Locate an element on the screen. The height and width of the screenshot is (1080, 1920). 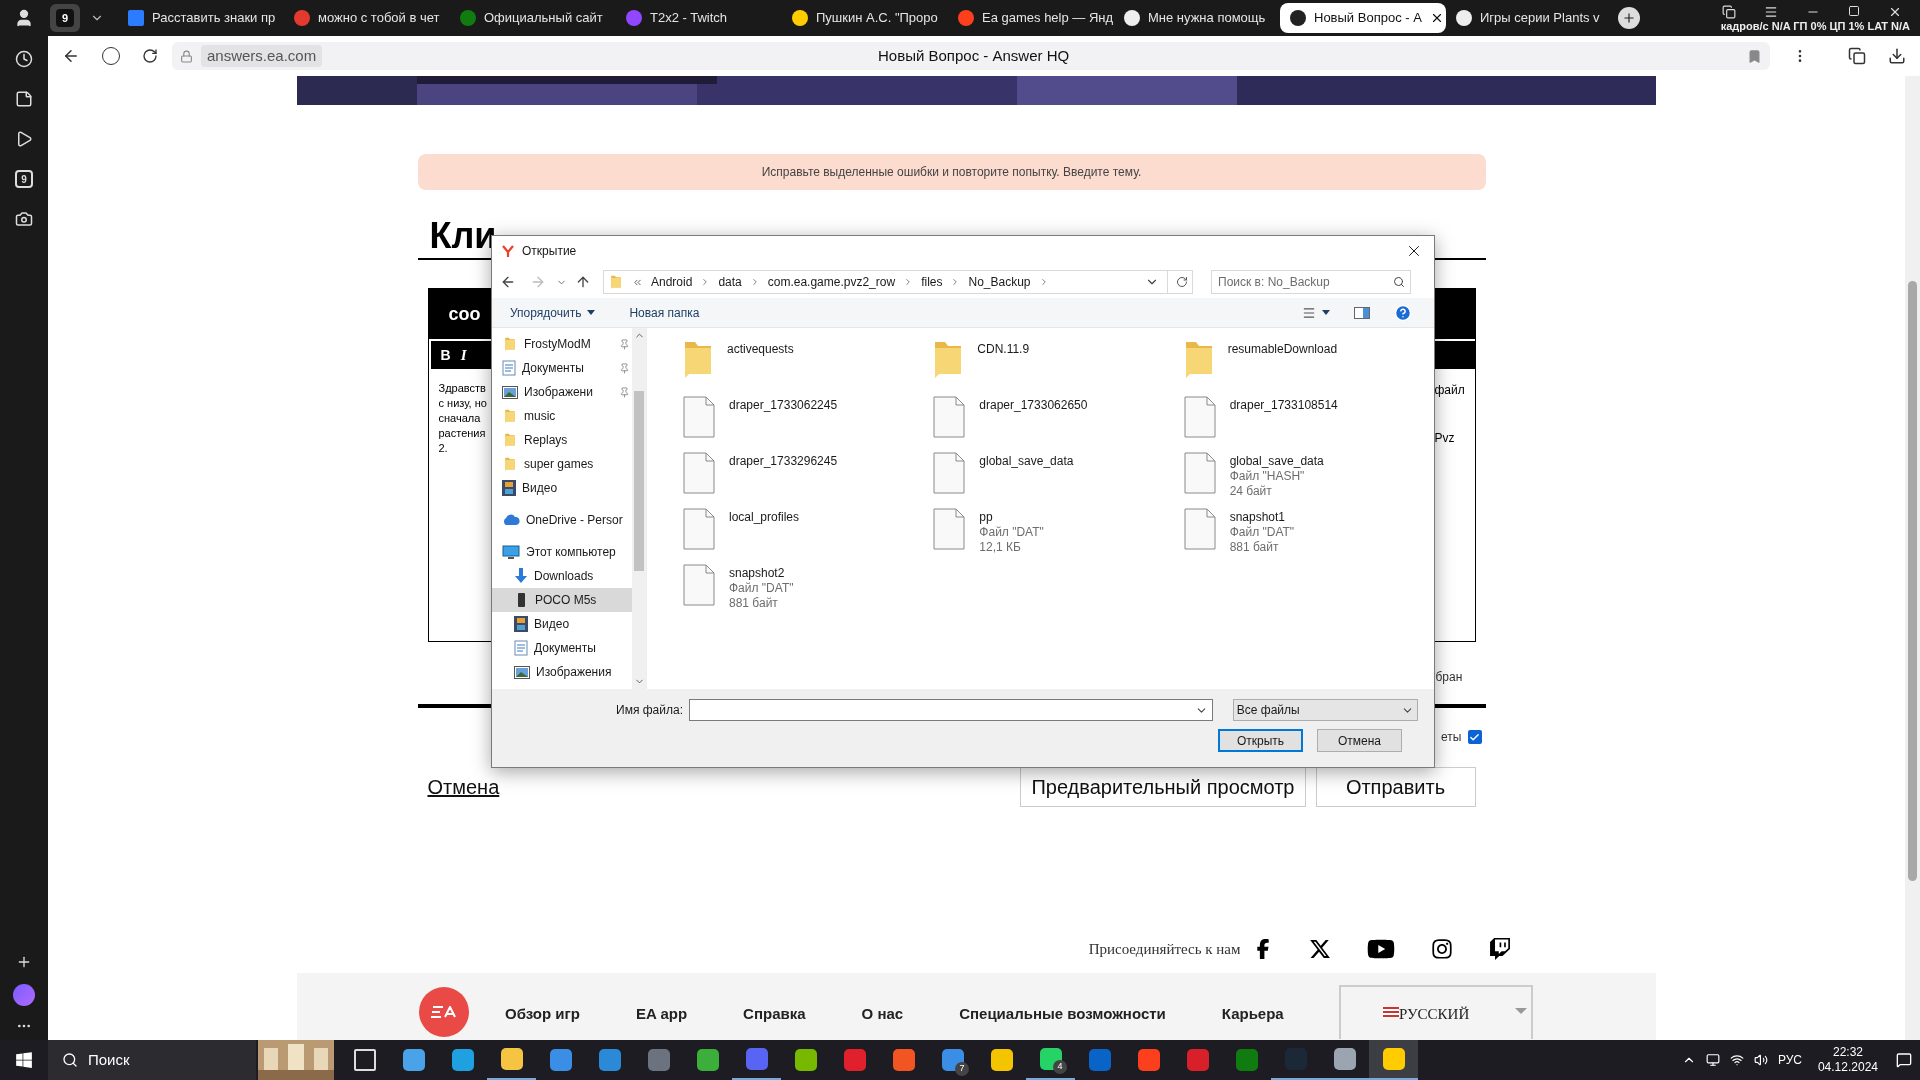
cancel-button: Отмена is located at coordinates (1359, 740).